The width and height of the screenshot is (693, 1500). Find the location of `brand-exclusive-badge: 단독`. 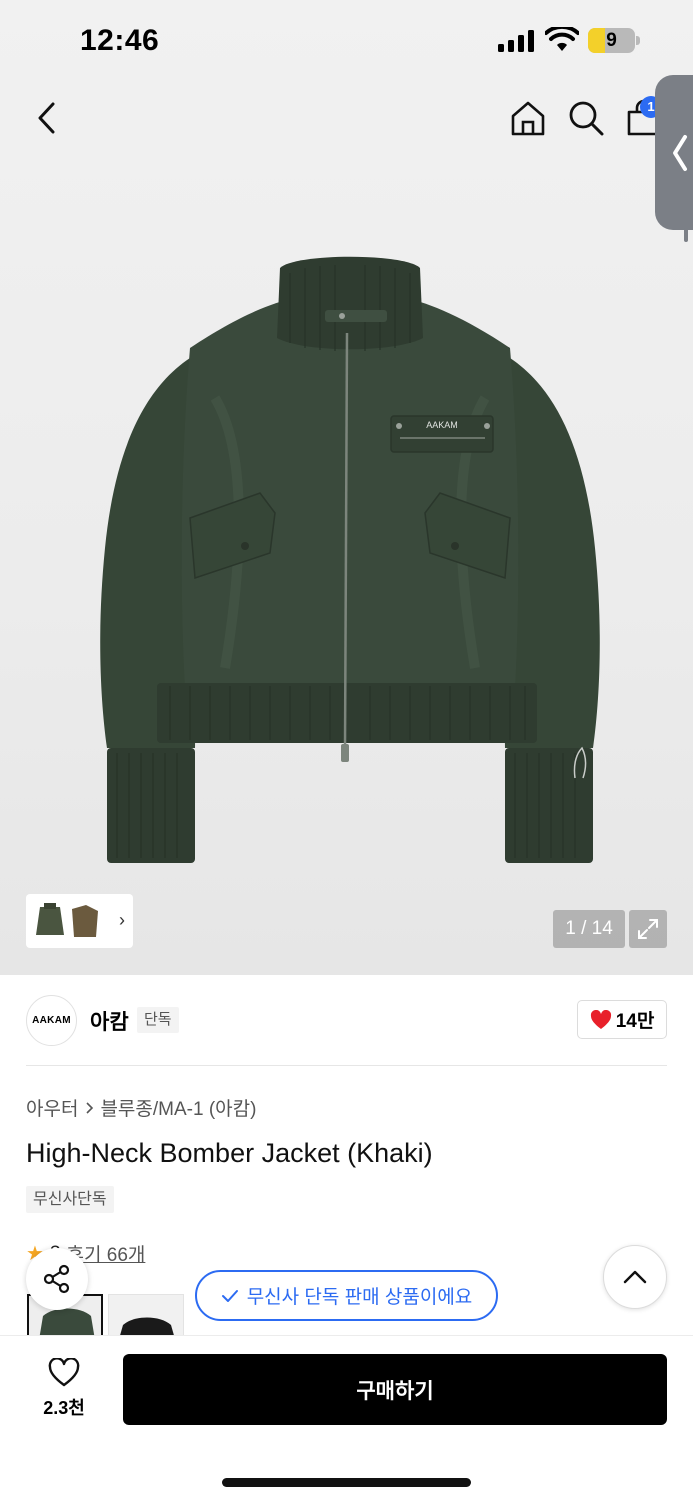

brand-exclusive-badge: 단독 is located at coordinates (158, 1020).